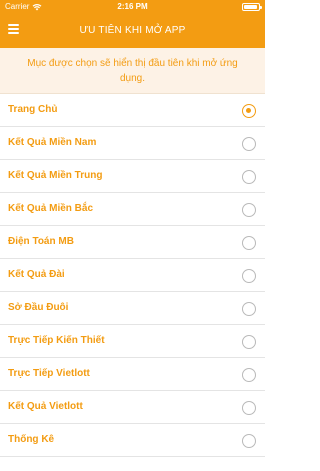 The image size is (320, 471). I want to click on page-title: ƯU TIÊN KHI MỞ APP, so click(132, 30).